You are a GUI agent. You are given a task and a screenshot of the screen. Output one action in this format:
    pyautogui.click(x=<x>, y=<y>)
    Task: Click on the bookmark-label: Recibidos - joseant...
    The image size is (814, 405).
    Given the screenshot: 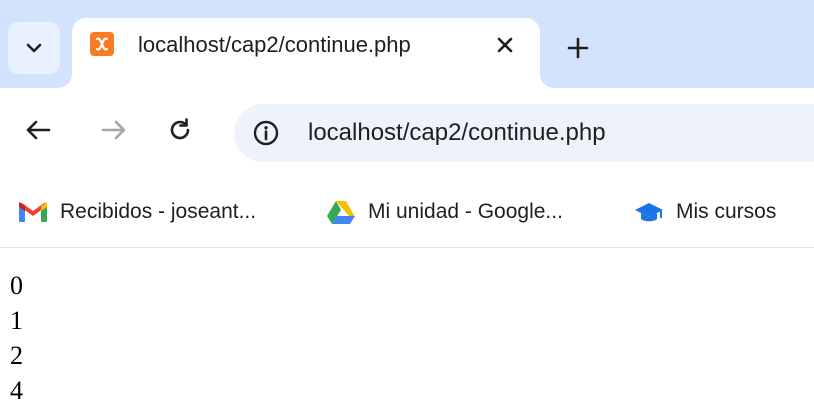 What is the action you would take?
    pyautogui.click(x=158, y=211)
    